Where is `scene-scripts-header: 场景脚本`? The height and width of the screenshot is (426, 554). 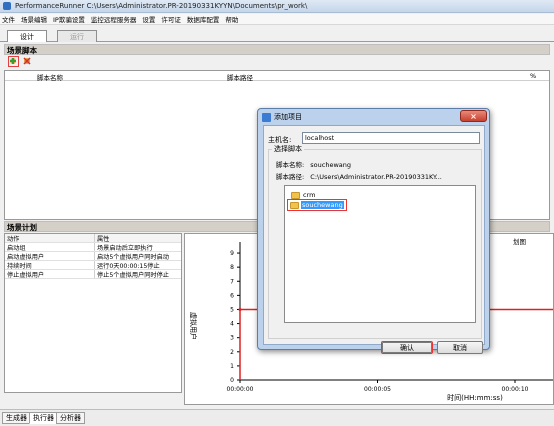 scene-scripts-header: 场景脚本 is located at coordinates (277, 49).